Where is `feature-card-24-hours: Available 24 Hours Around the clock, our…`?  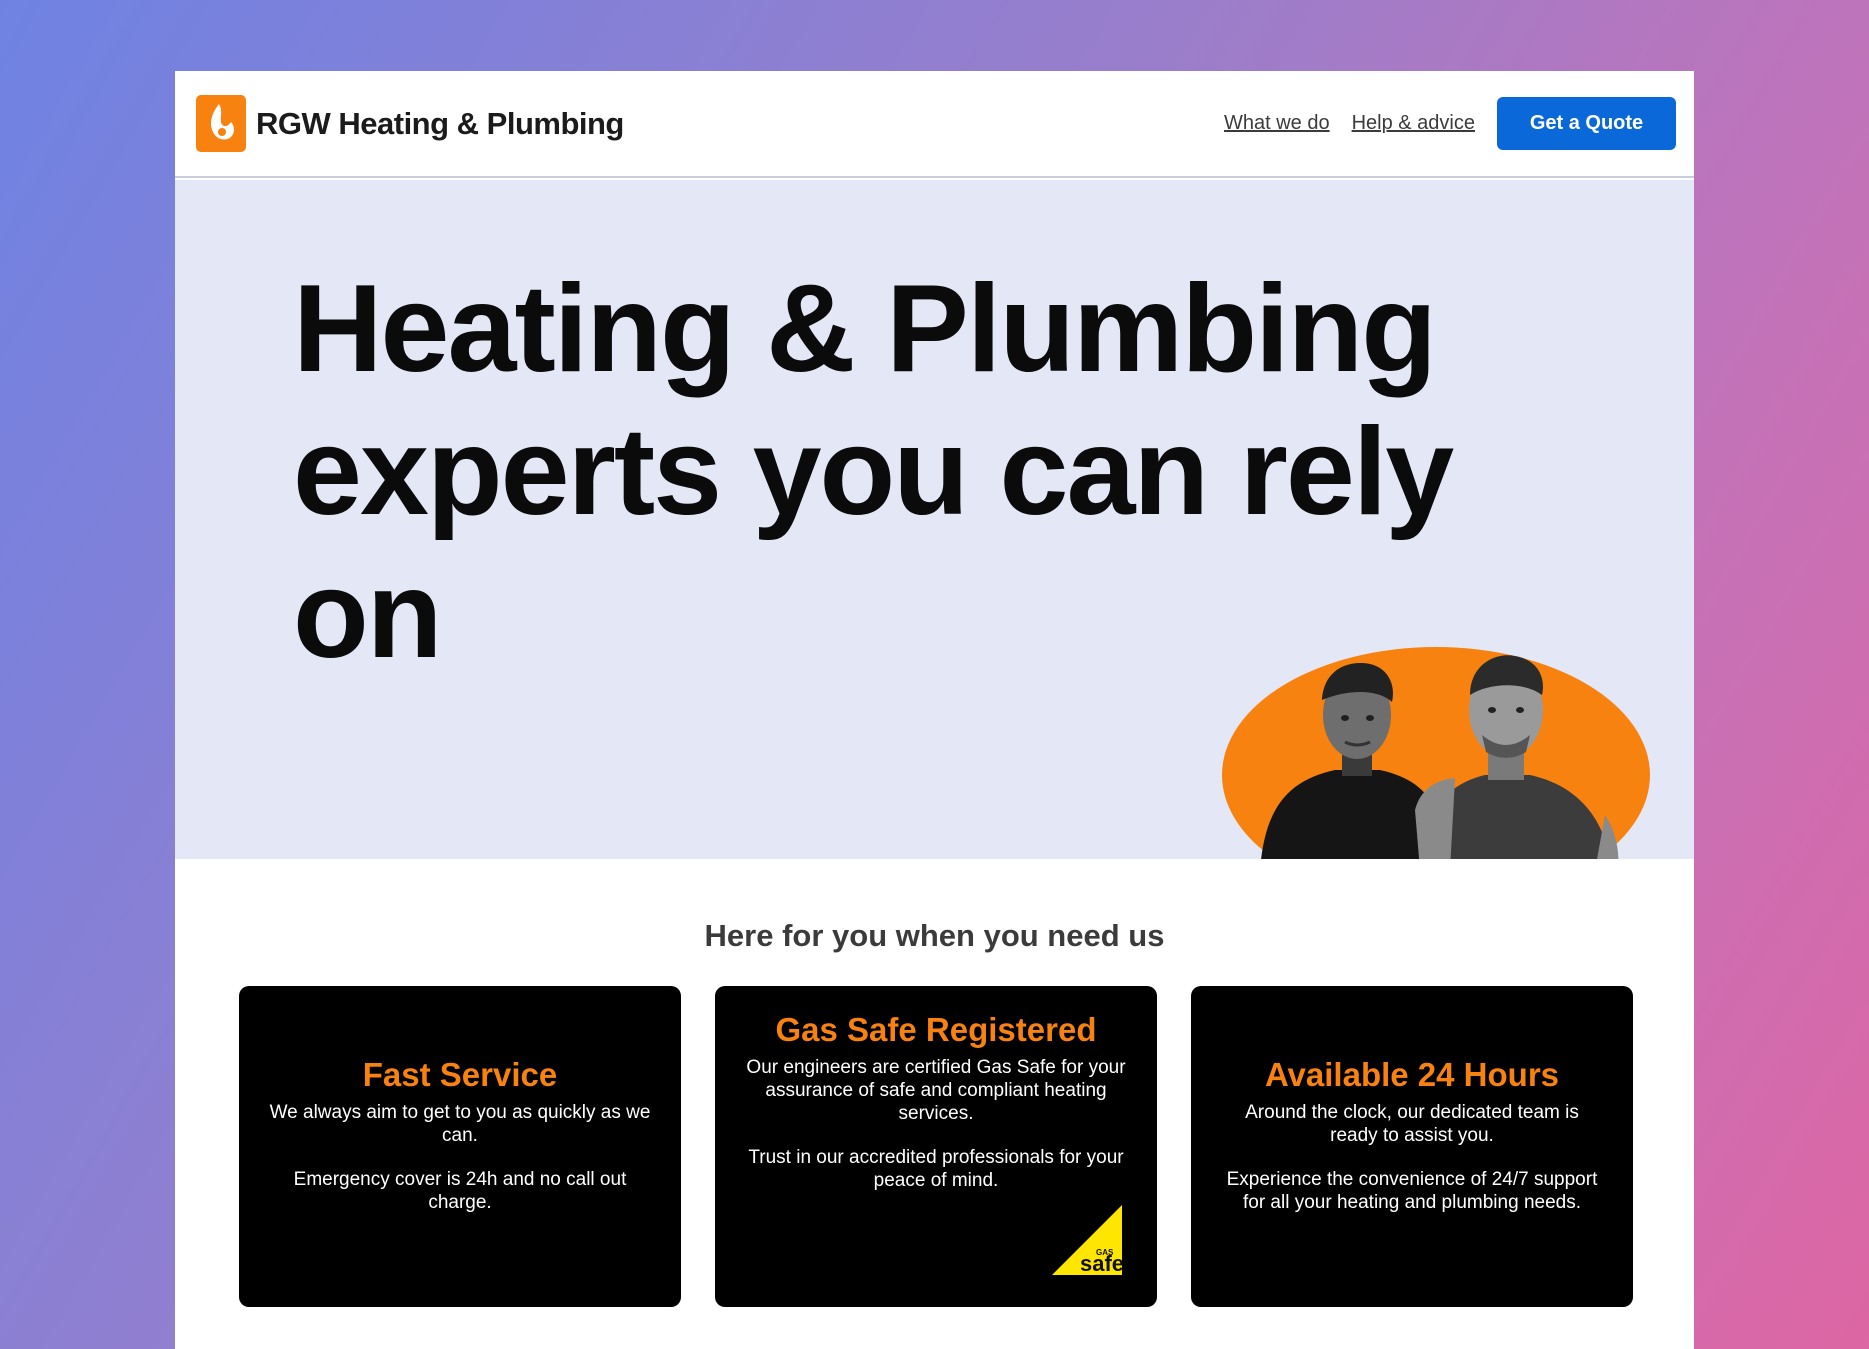
feature-card-24-hours: Available 24 Hours Around the clock, our… is located at coordinates (1412, 1146).